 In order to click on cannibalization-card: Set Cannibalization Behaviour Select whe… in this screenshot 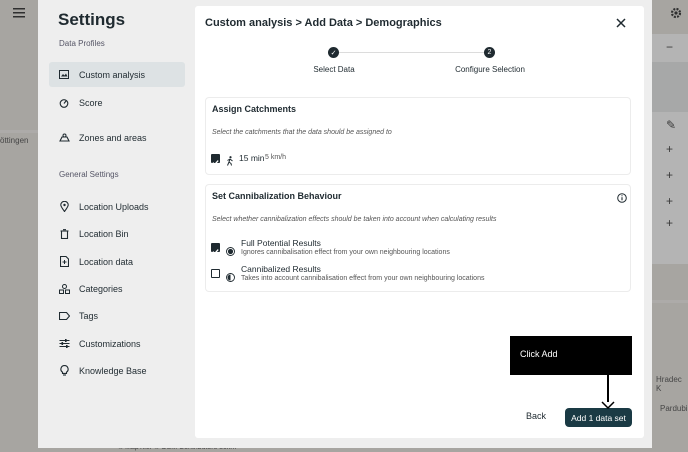, I will do `click(418, 238)`.